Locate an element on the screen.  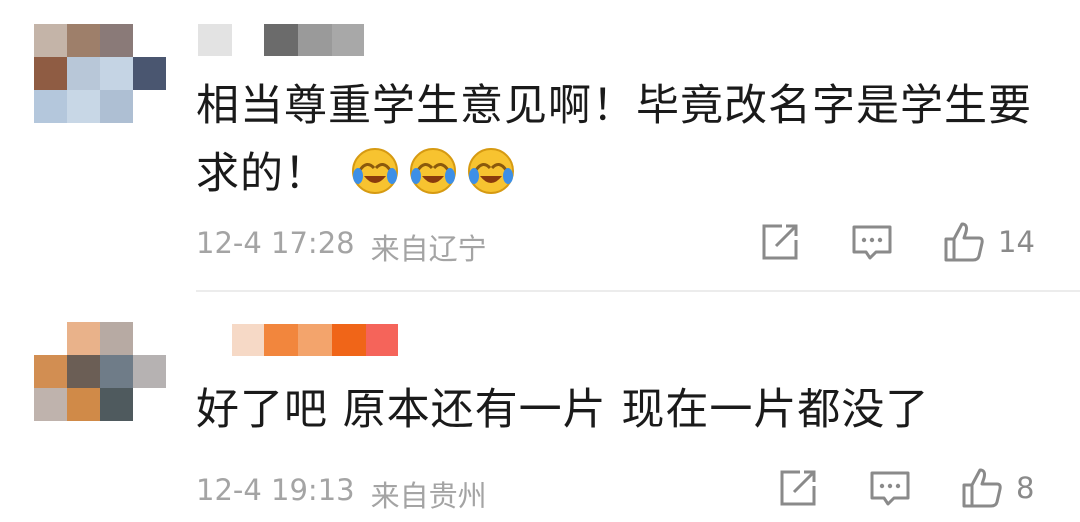
comment-actions: 8 is located at coordinates (905, 488).